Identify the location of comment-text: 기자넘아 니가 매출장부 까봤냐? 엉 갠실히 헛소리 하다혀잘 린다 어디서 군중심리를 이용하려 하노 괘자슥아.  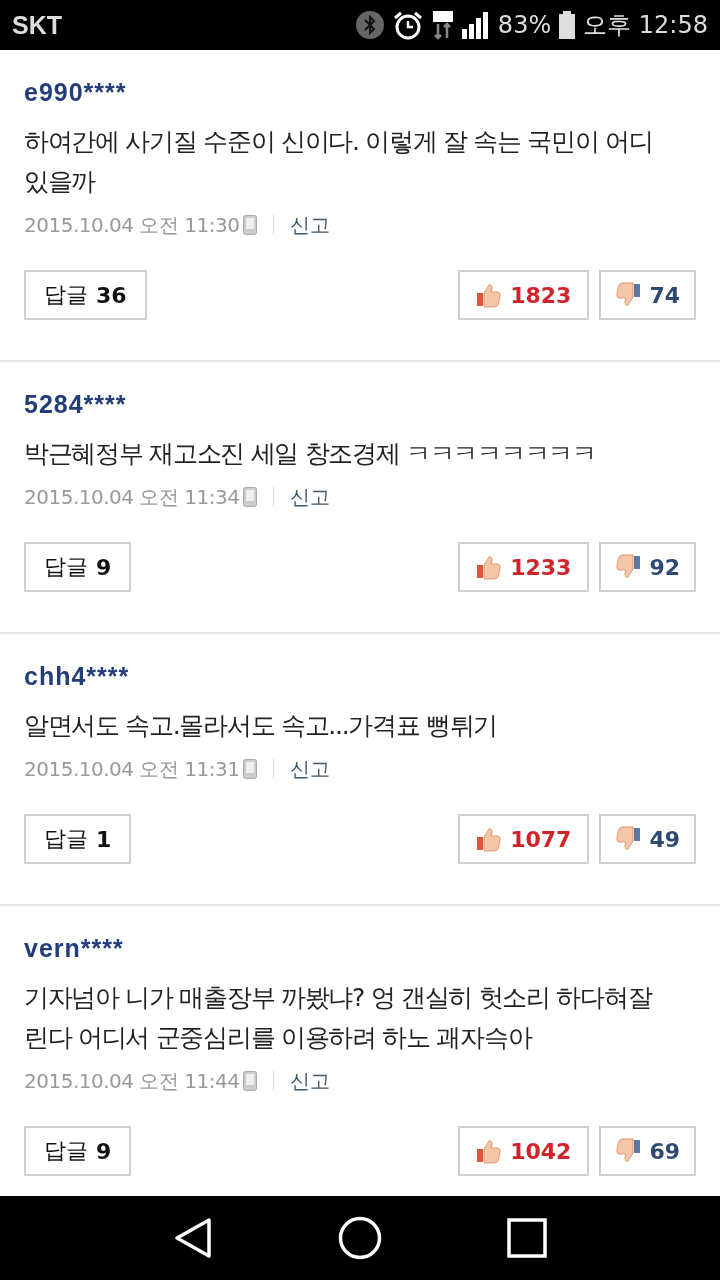
(338, 1018).